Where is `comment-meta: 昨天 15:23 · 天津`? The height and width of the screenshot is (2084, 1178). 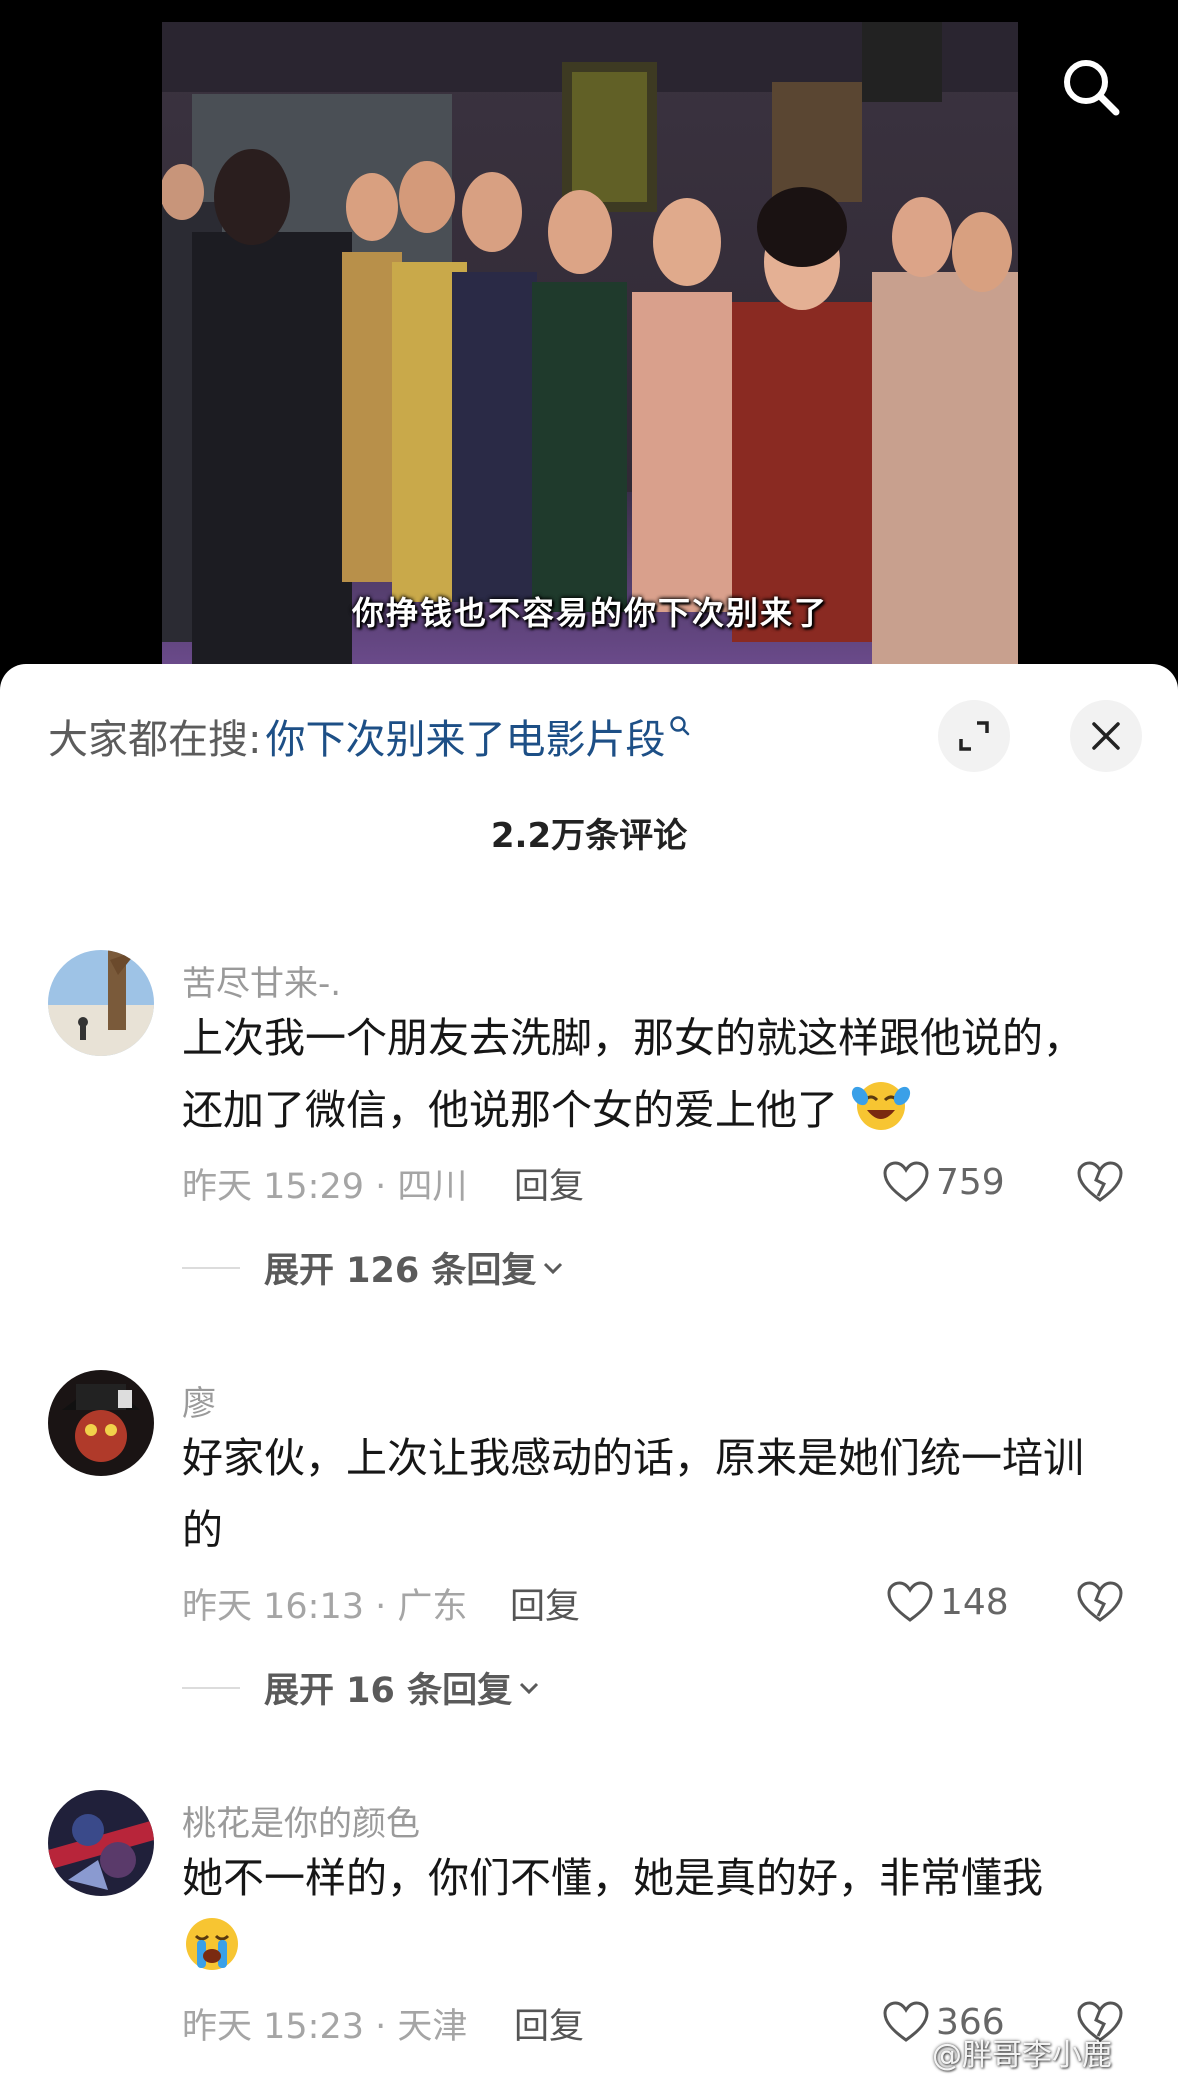 comment-meta: 昨天 15:23 · 天津 is located at coordinates (325, 2027).